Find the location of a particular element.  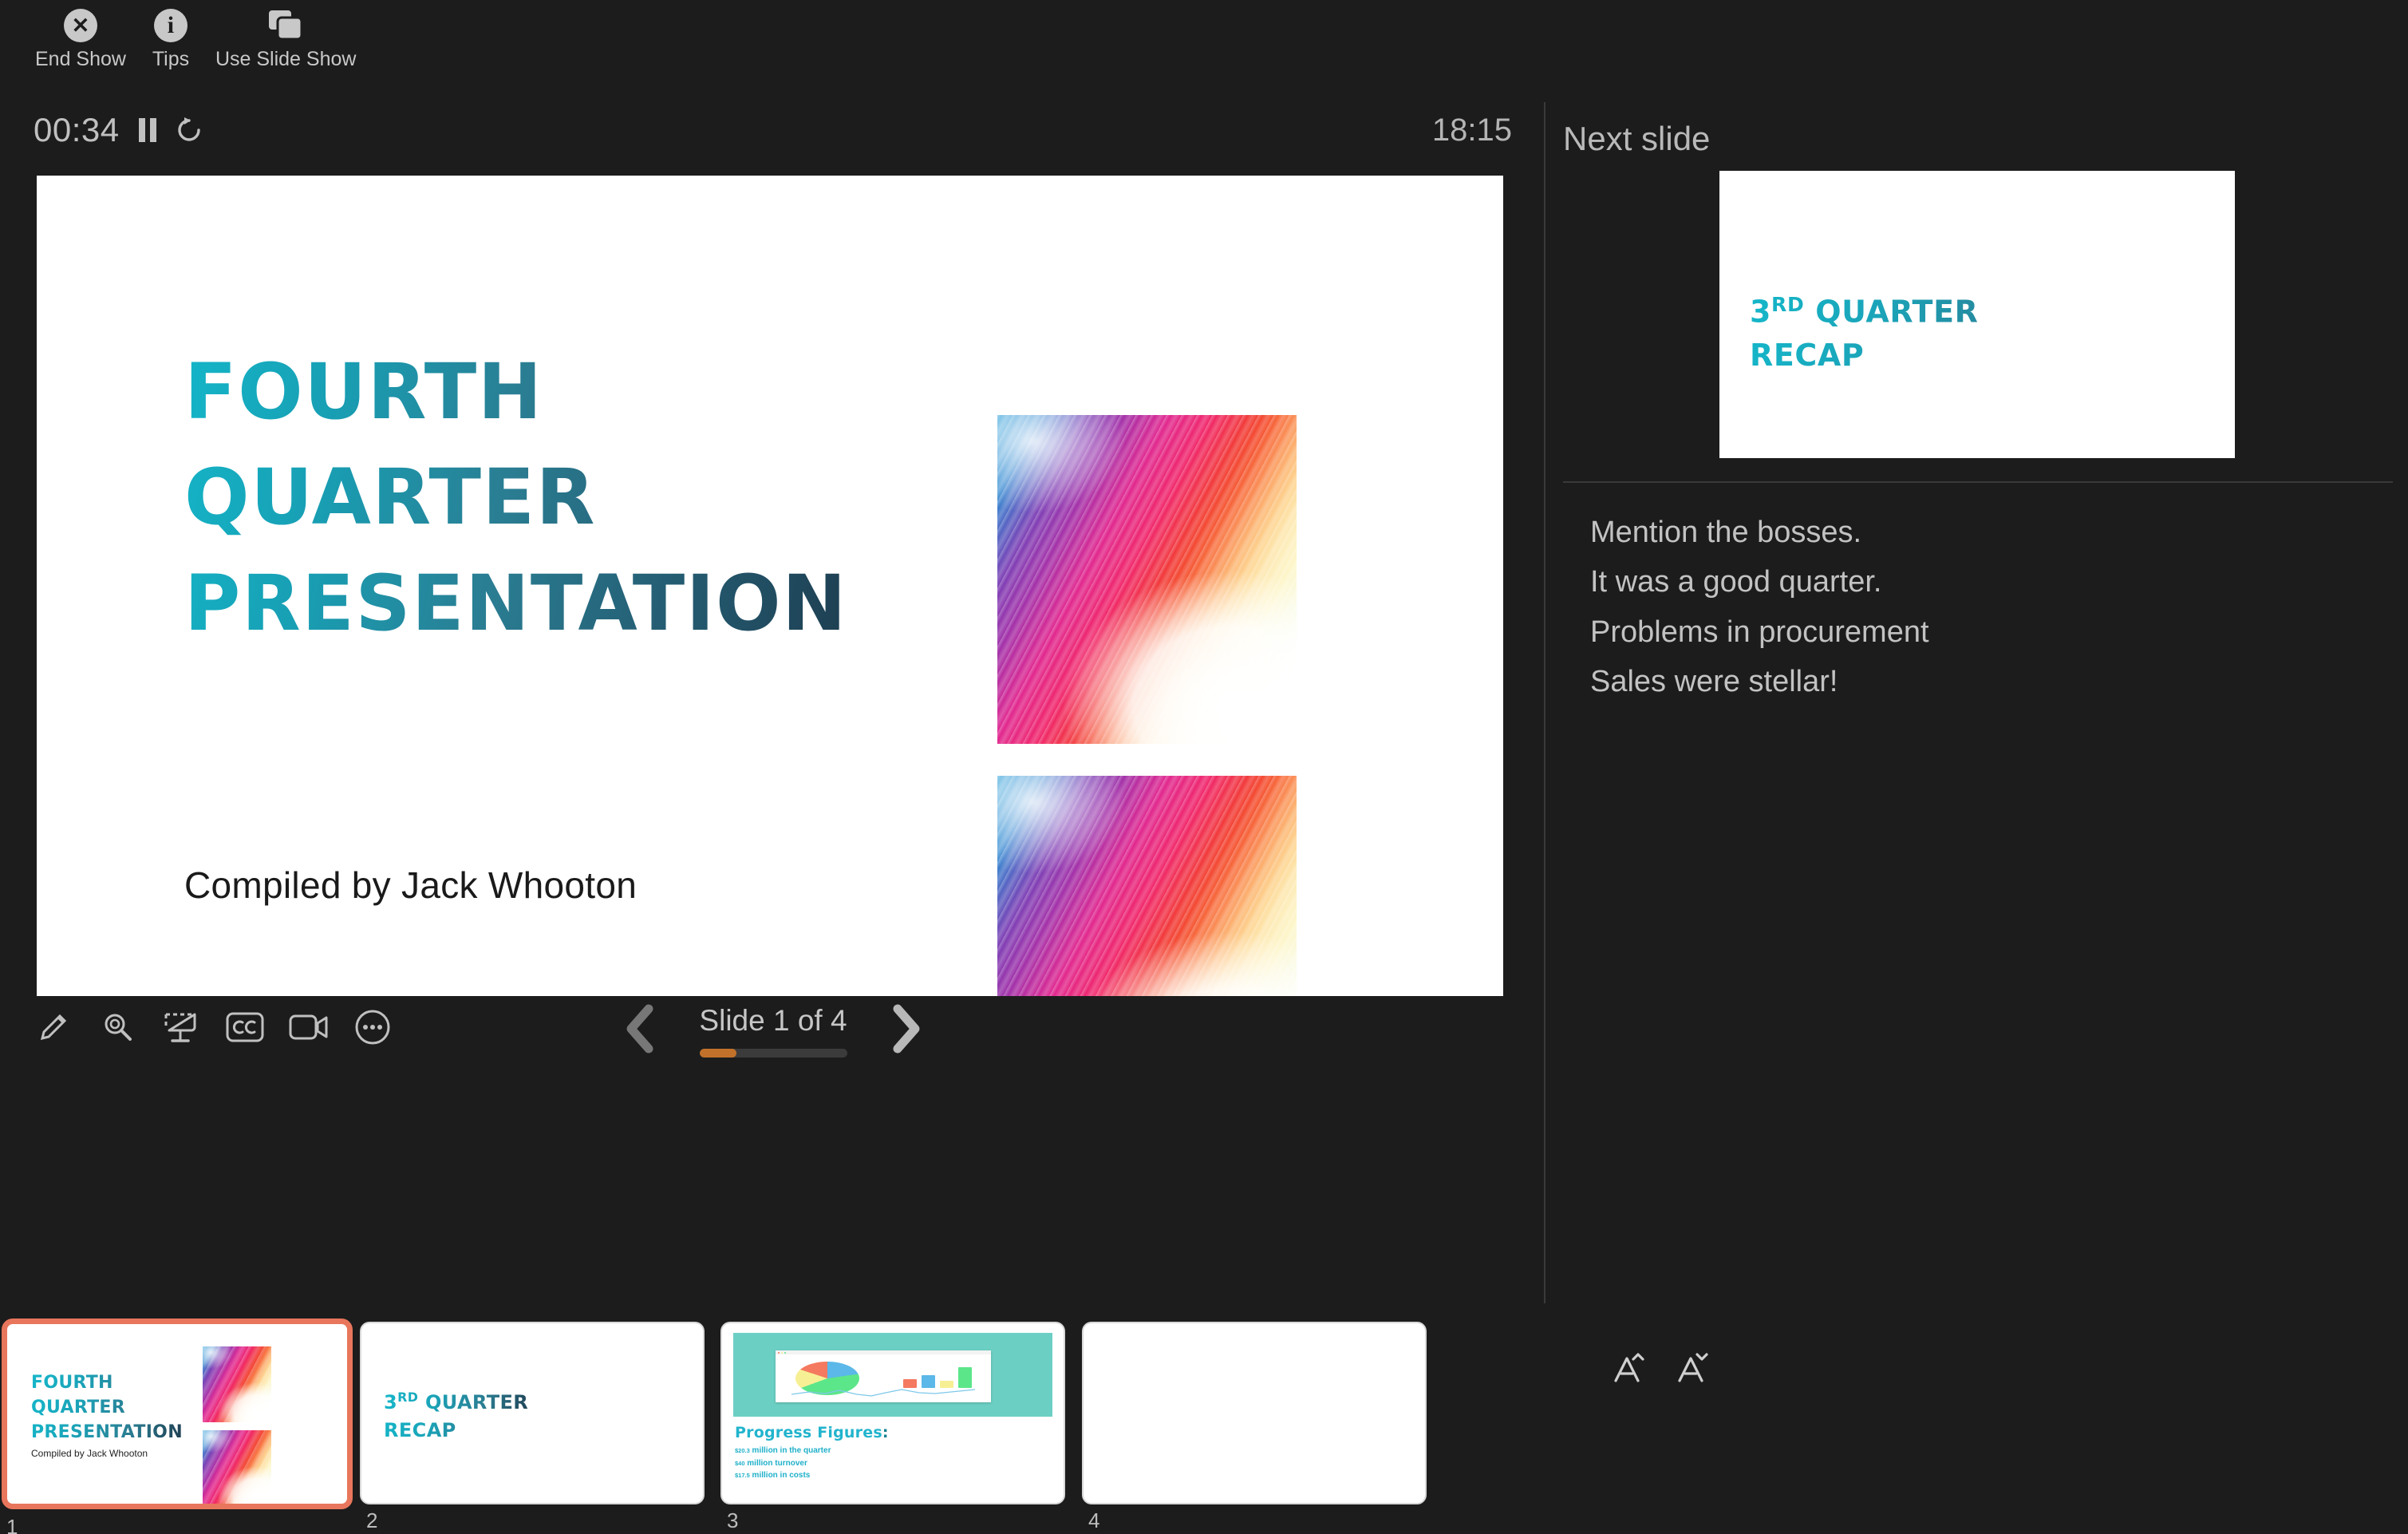

thumbnail-number: 2 is located at coordinates (372, 1520).